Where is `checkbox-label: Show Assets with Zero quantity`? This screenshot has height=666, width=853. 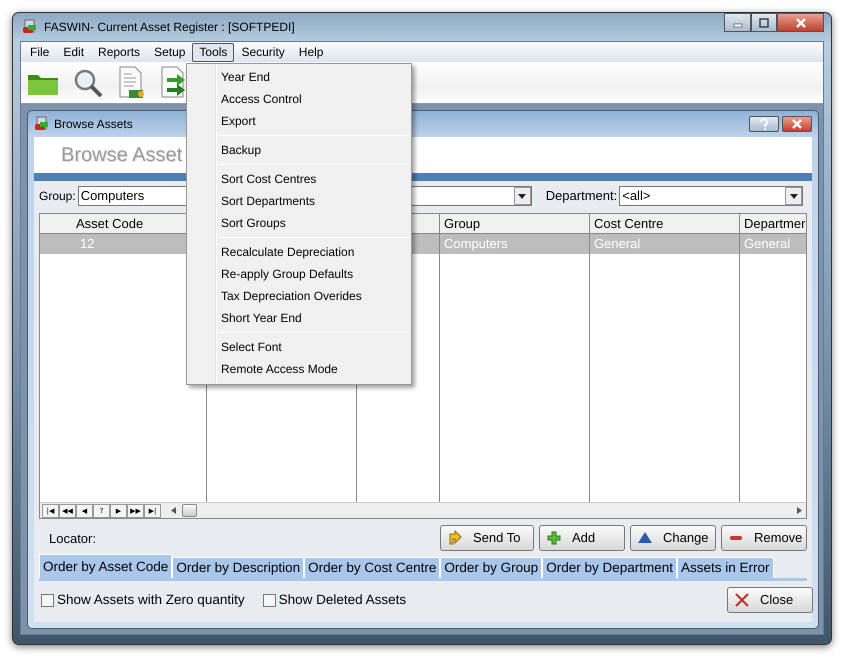
checkbox-label: Show Assets with Zero quantity is located at coordinates (151, 599).